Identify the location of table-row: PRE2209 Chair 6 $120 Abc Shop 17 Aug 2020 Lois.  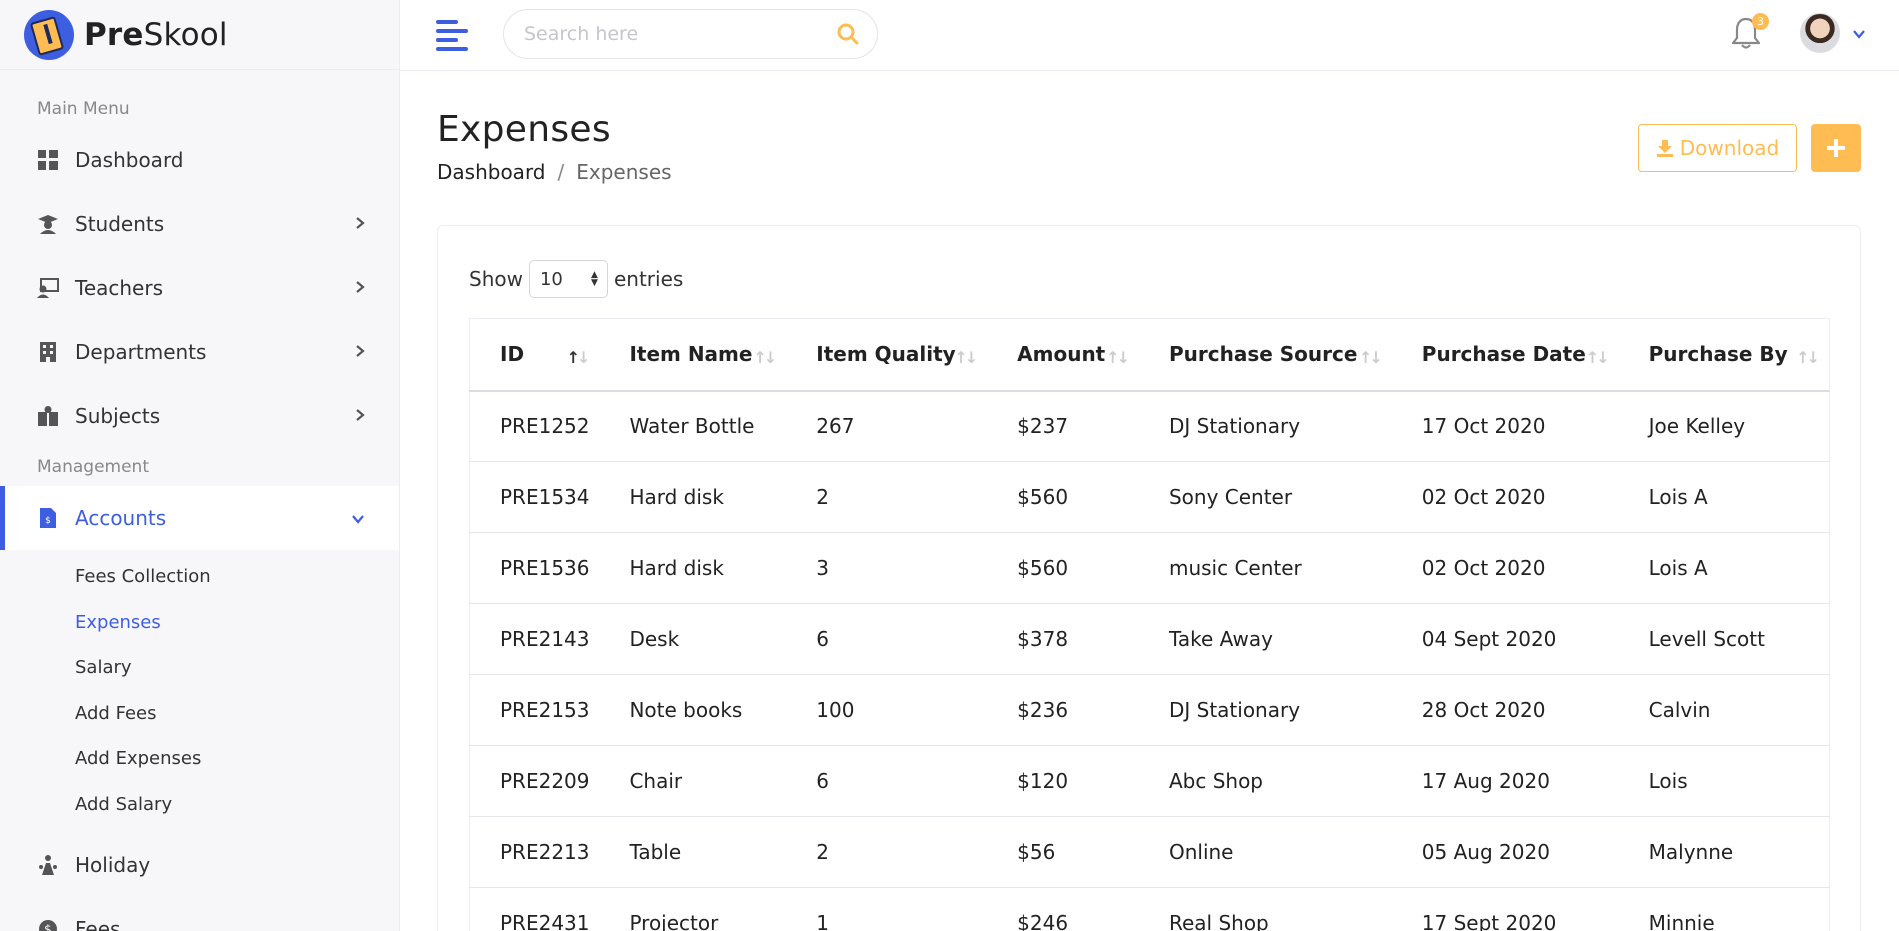
(1149, 781).